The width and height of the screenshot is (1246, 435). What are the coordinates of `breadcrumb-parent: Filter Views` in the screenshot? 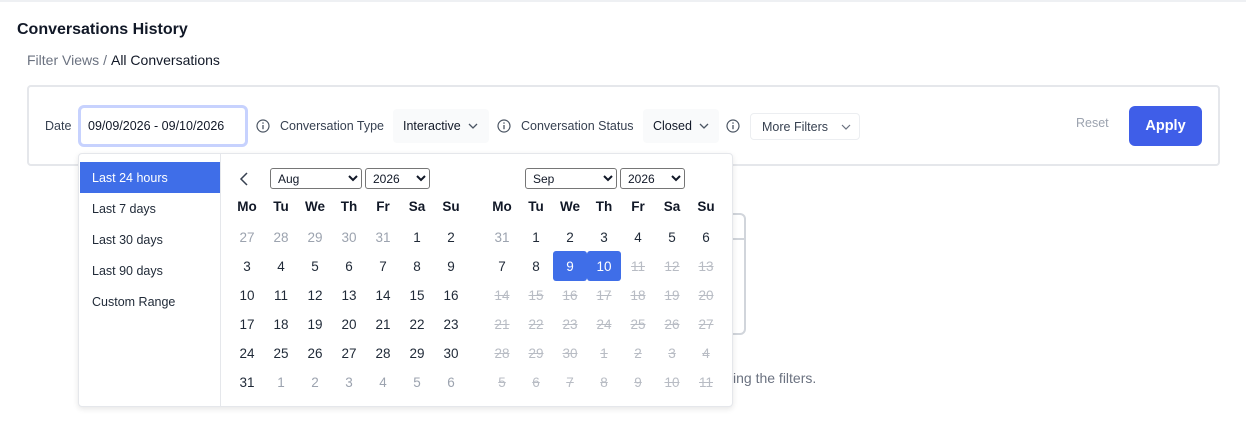 It's located at (63, 60).